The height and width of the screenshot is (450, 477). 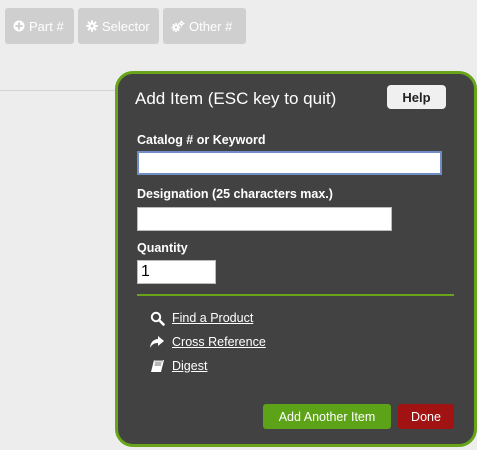 I want to click on selector-button: Selector, so click(x=118, y=26).